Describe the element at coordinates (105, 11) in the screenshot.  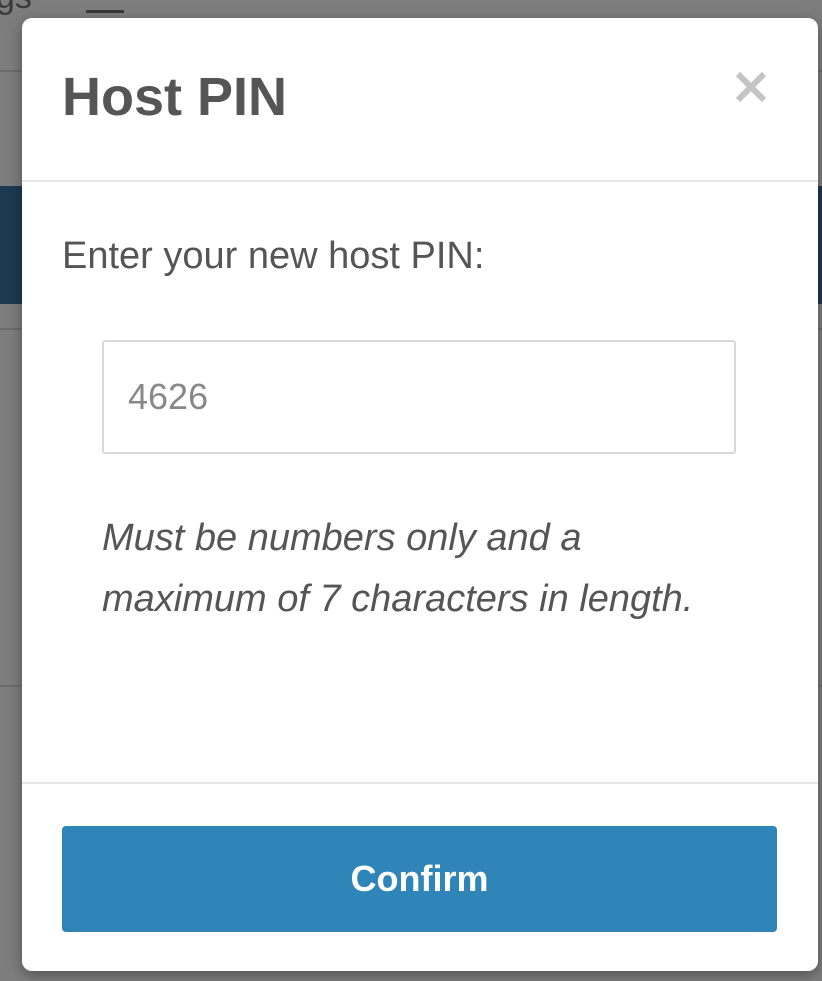
I see `background-page-dash` at that location.